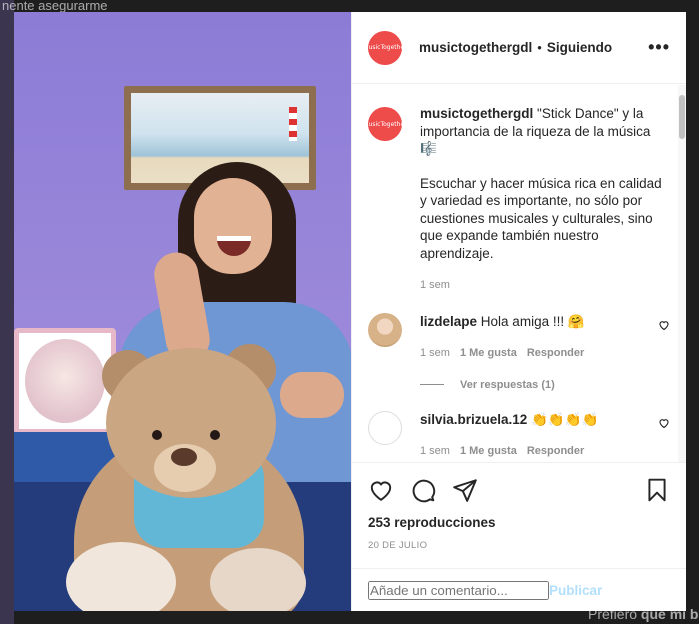  I want to click on share-paper-plane-icon, so click(465, 490).